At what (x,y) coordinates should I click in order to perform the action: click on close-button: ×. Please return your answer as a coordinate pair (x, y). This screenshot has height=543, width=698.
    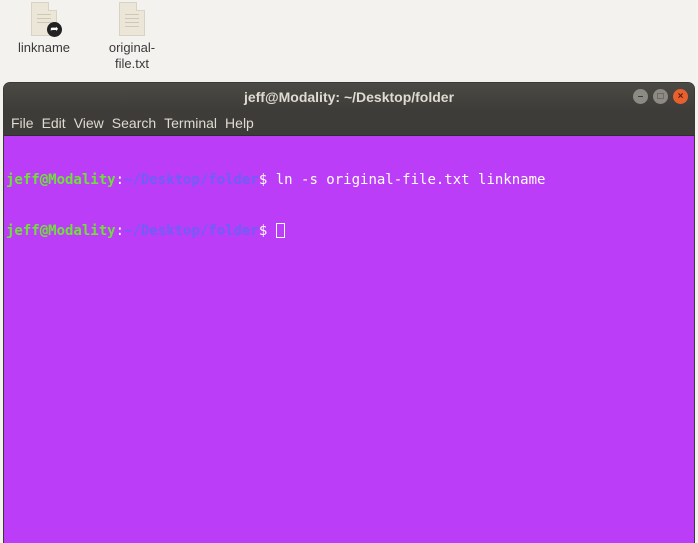
    Looking at the image, I should click on (680, 96).